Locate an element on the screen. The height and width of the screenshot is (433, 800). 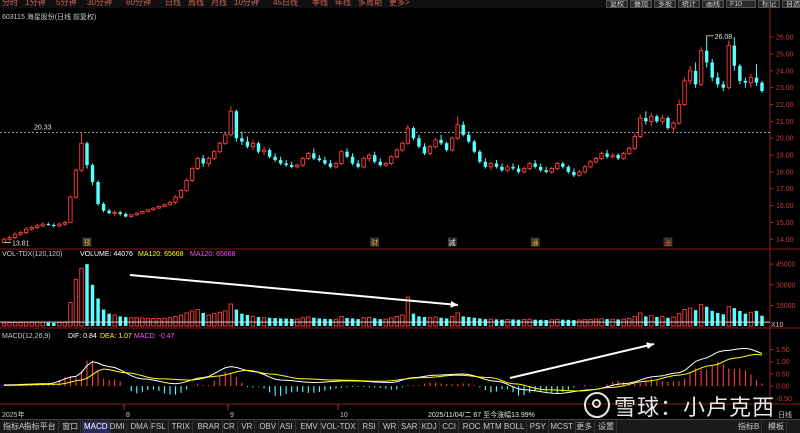
indicator-tab: 设置 is located at coordinates (606, 427).